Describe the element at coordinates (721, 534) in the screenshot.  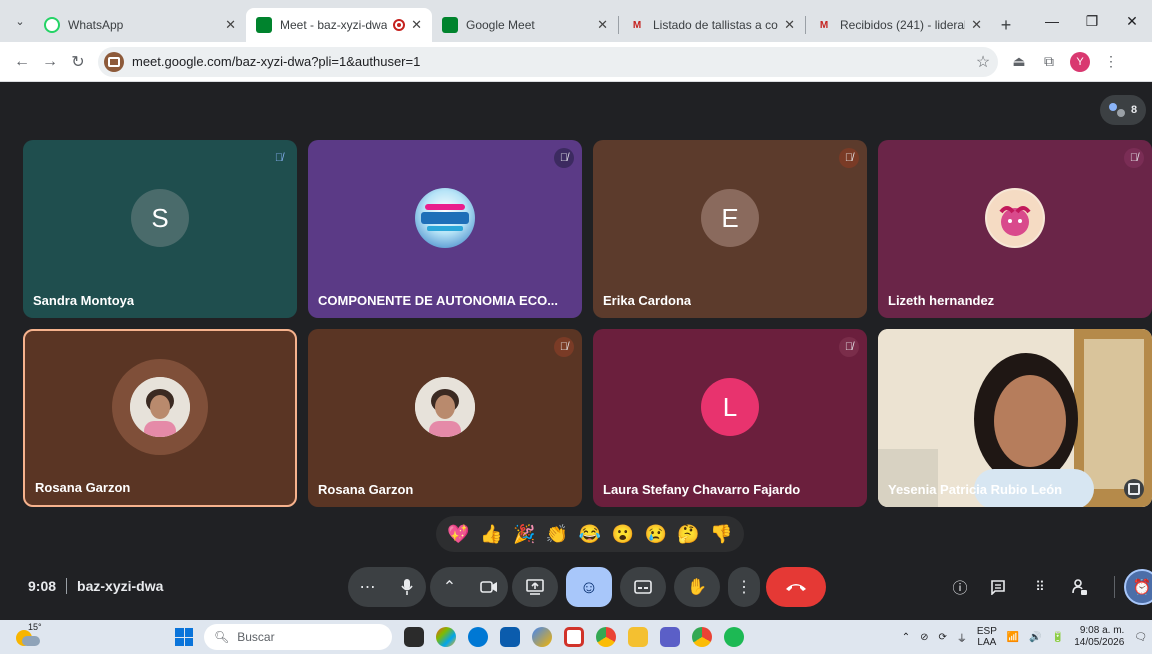
I see `thumbs-down-reaction: 👎` at that location.